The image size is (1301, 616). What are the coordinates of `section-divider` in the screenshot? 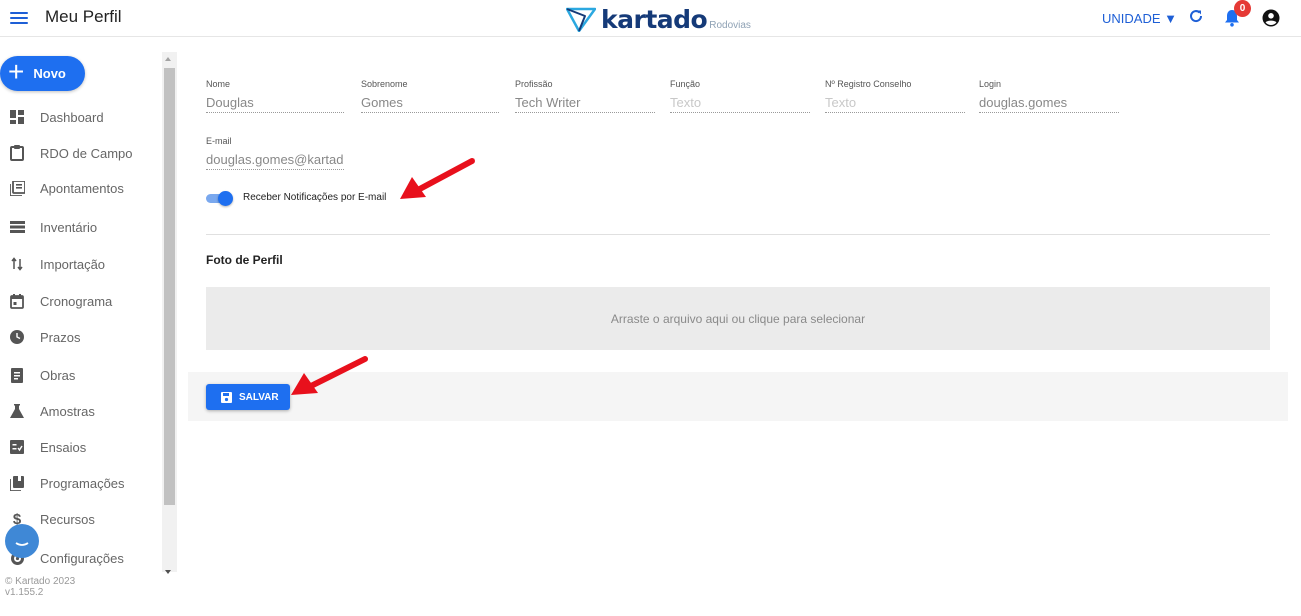 It's located at (738, 234).